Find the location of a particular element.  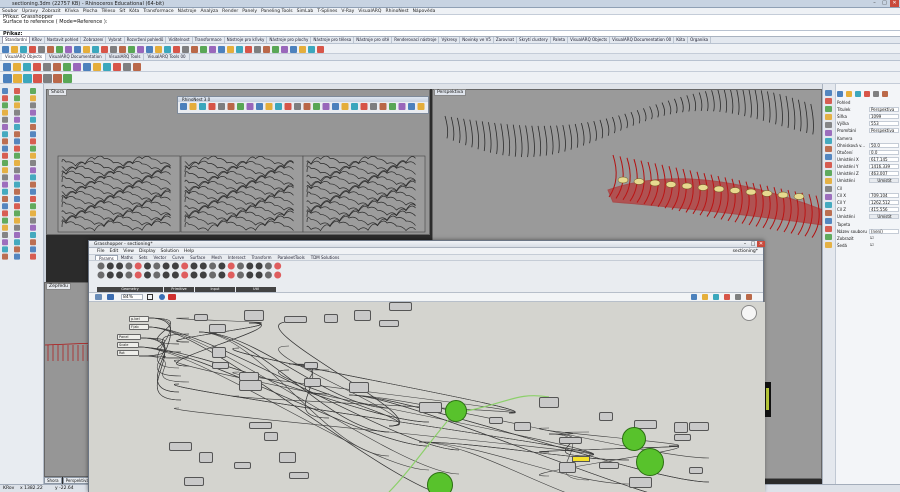

tab-rozvrzeni: Rozvržení pohledů is located at coordinates (146, 40).